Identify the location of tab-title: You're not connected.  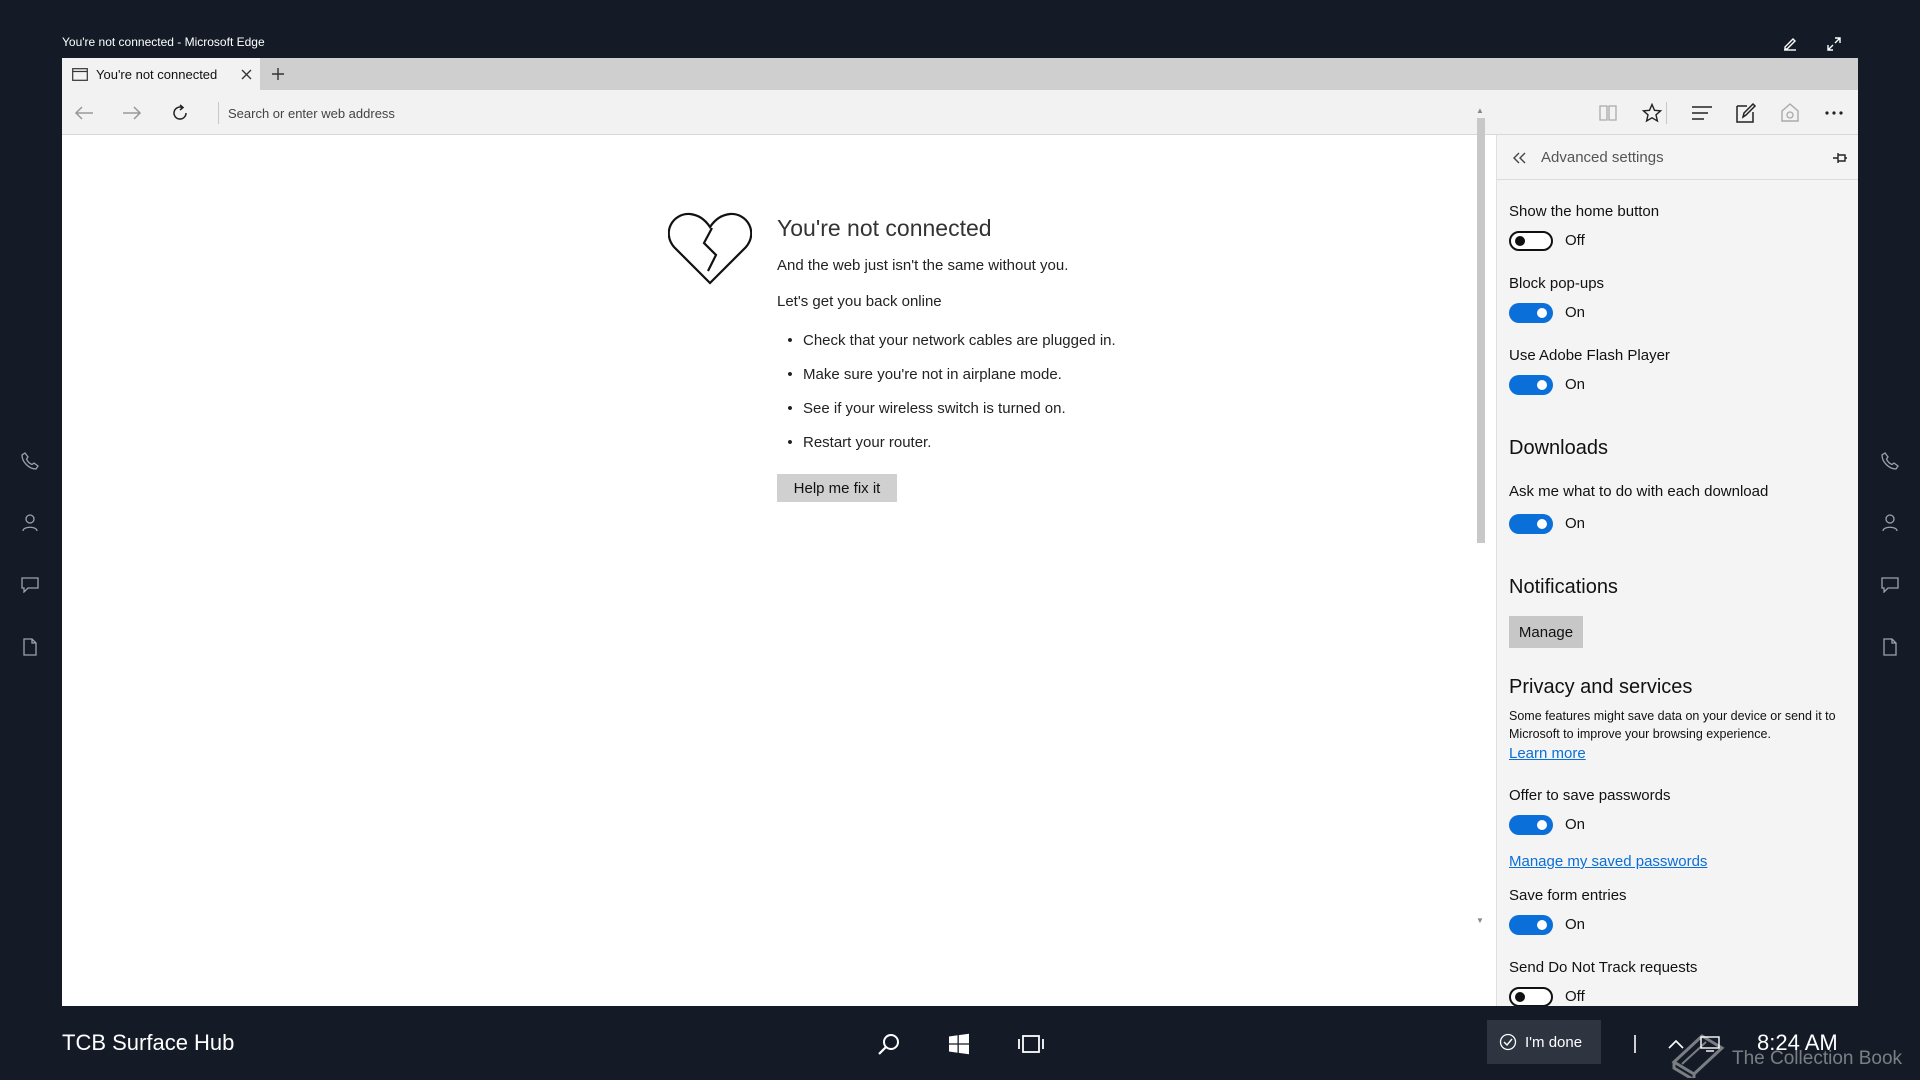
(157, 74).